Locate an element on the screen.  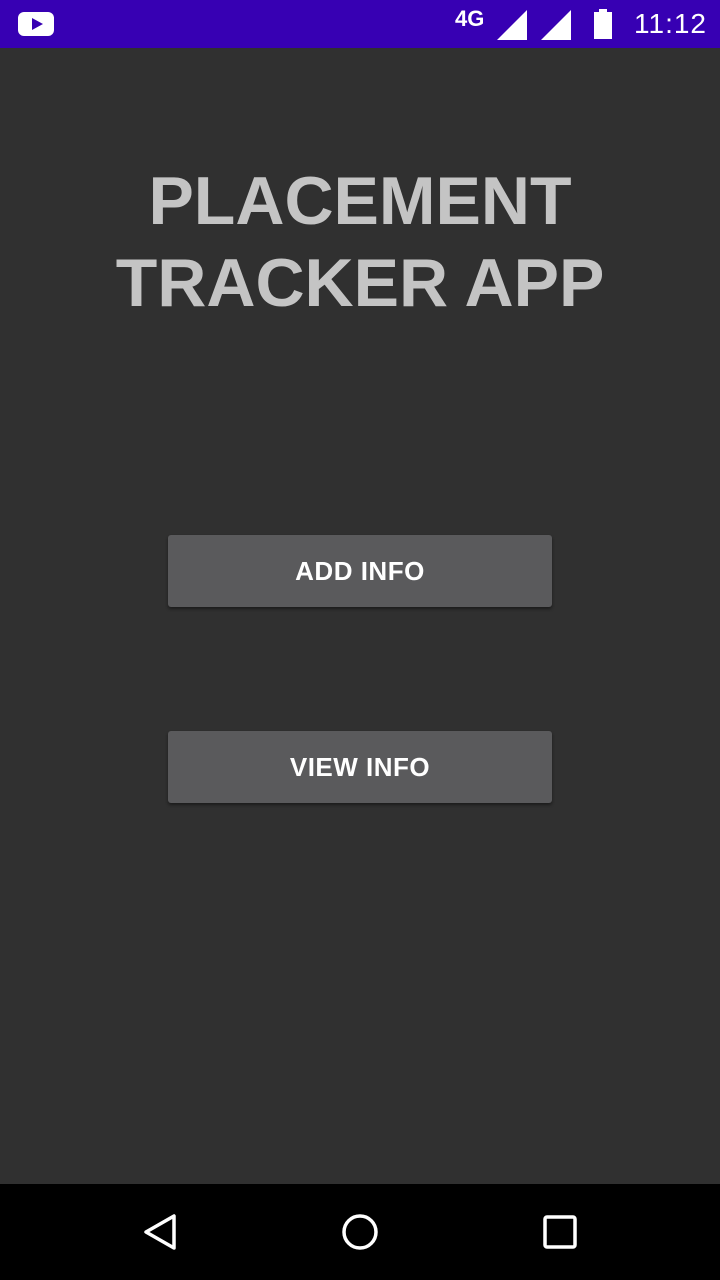
app-title-line-2: TRACKER APP is located at coordinates (360, 283).